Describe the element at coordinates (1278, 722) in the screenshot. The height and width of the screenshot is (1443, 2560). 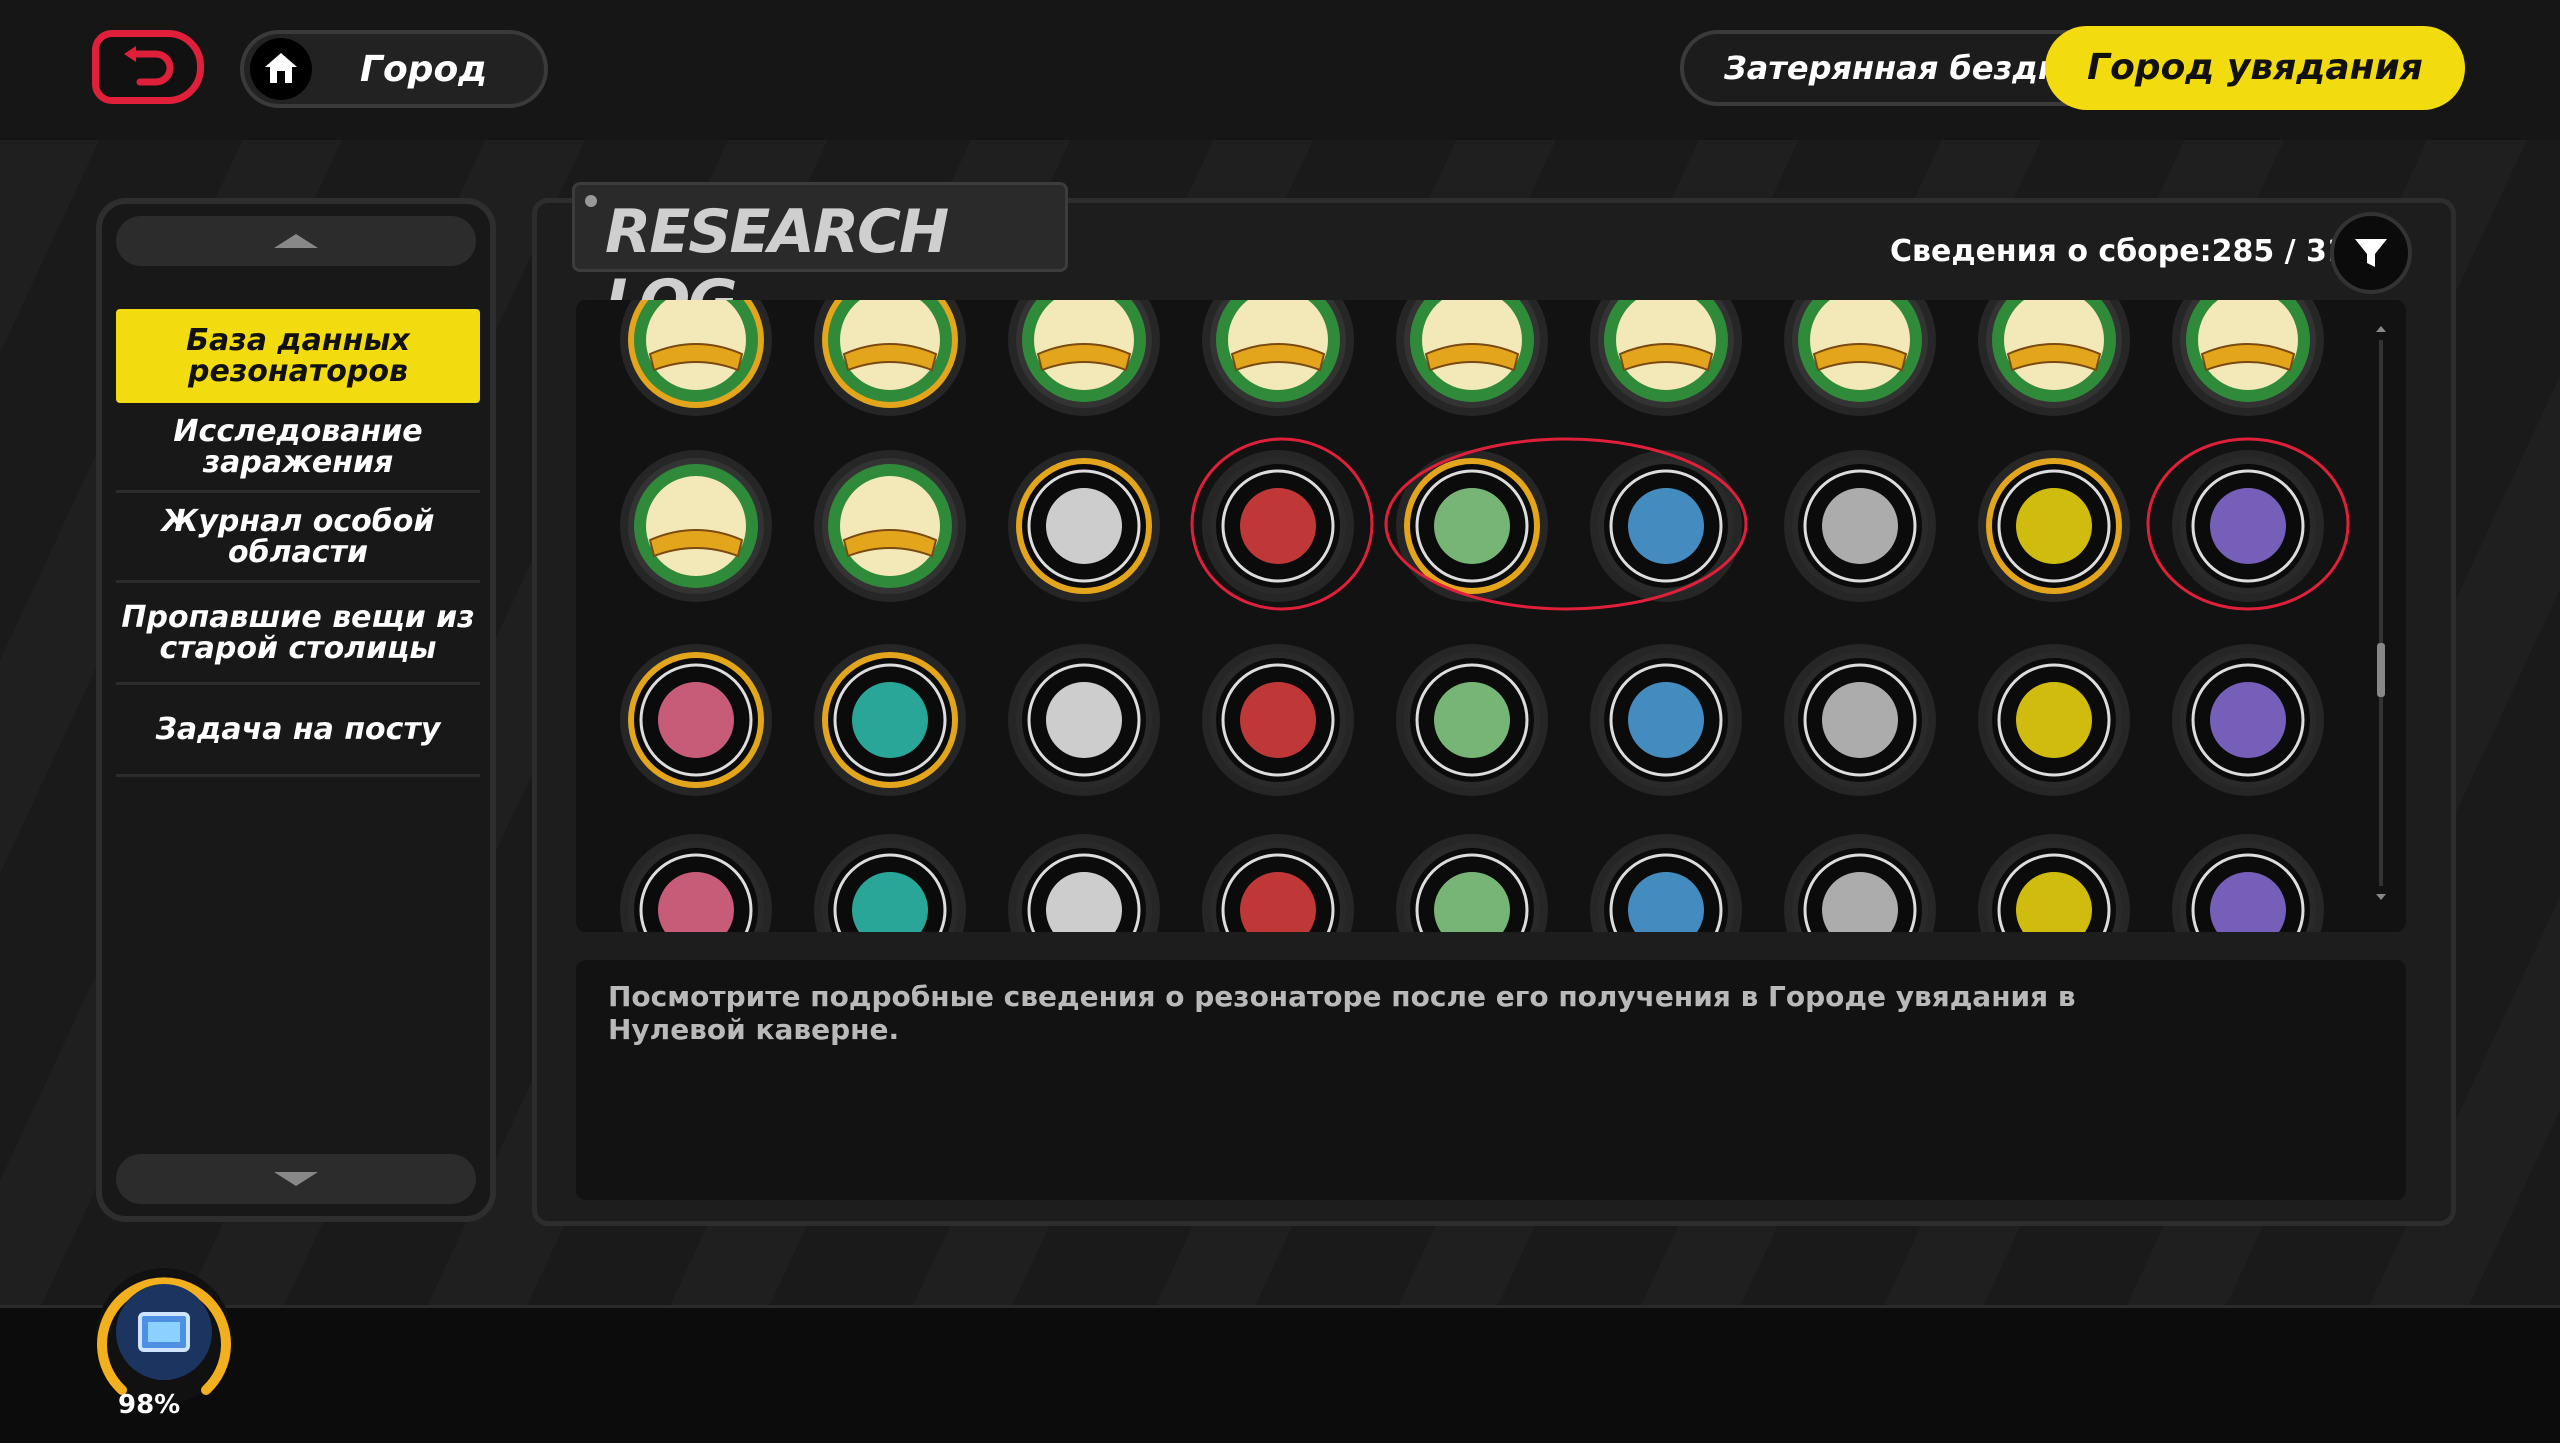
I see `sword-card-badge` at that location.